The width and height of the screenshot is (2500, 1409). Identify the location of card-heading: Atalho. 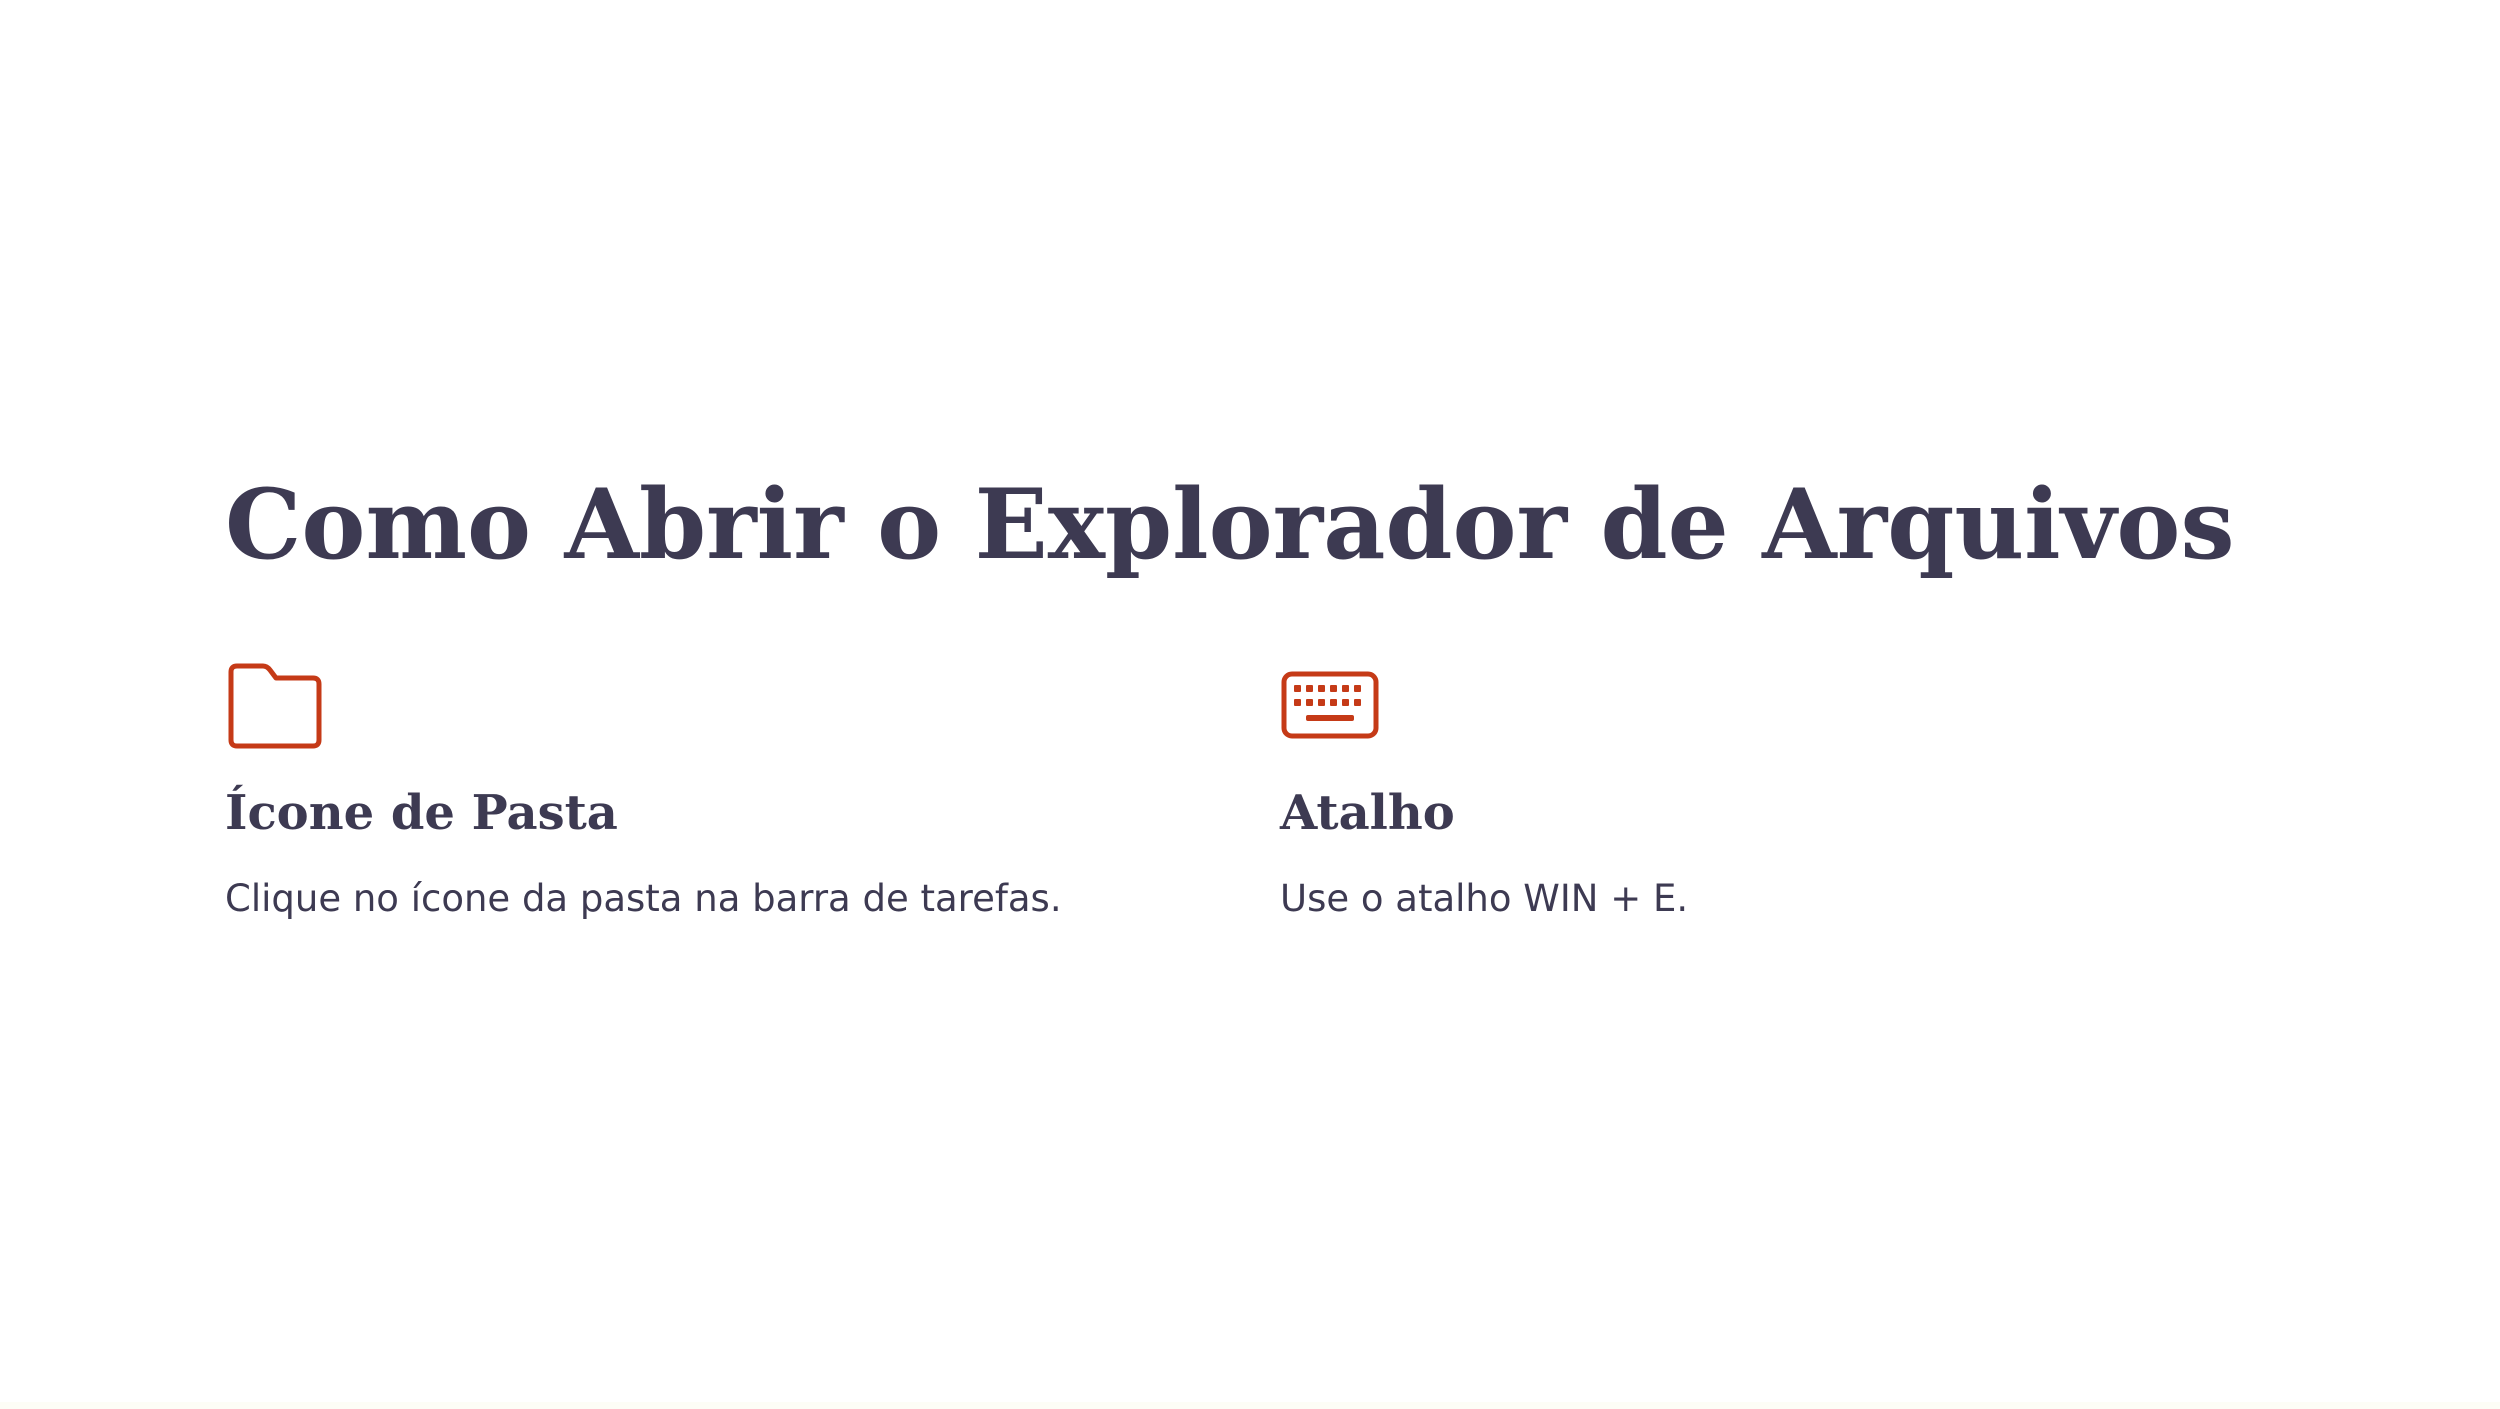
(1367, 813).